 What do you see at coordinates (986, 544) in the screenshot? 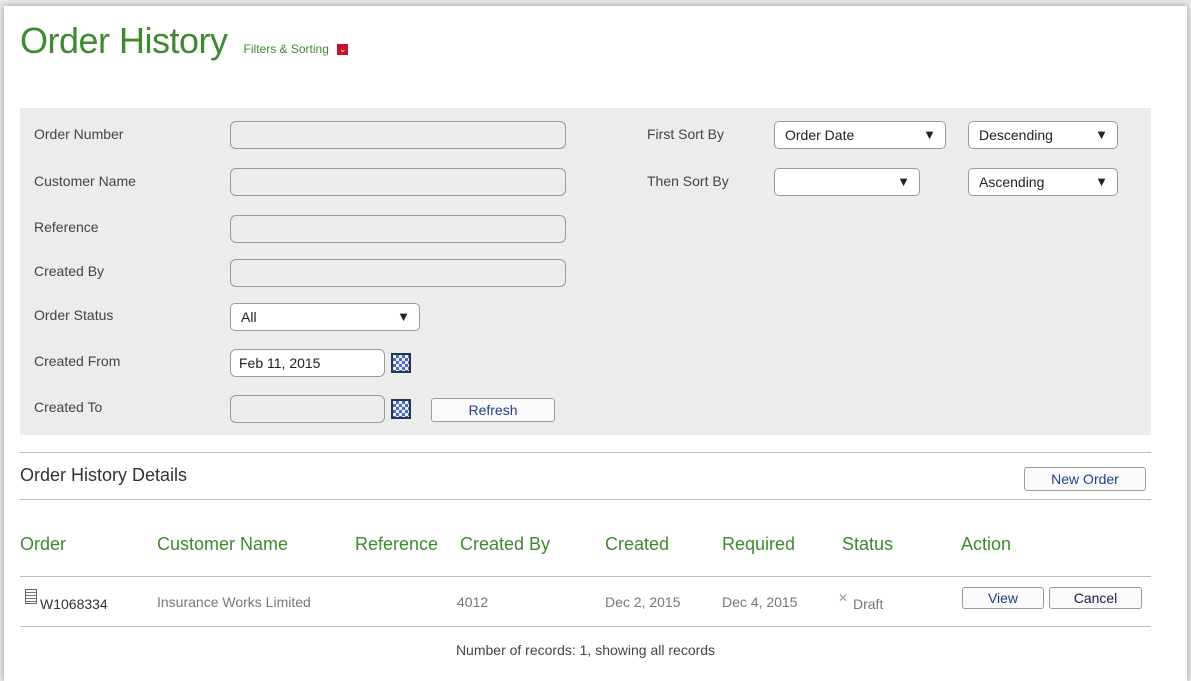
I see `column-header-action: Action` at bounding box center [986, 544].